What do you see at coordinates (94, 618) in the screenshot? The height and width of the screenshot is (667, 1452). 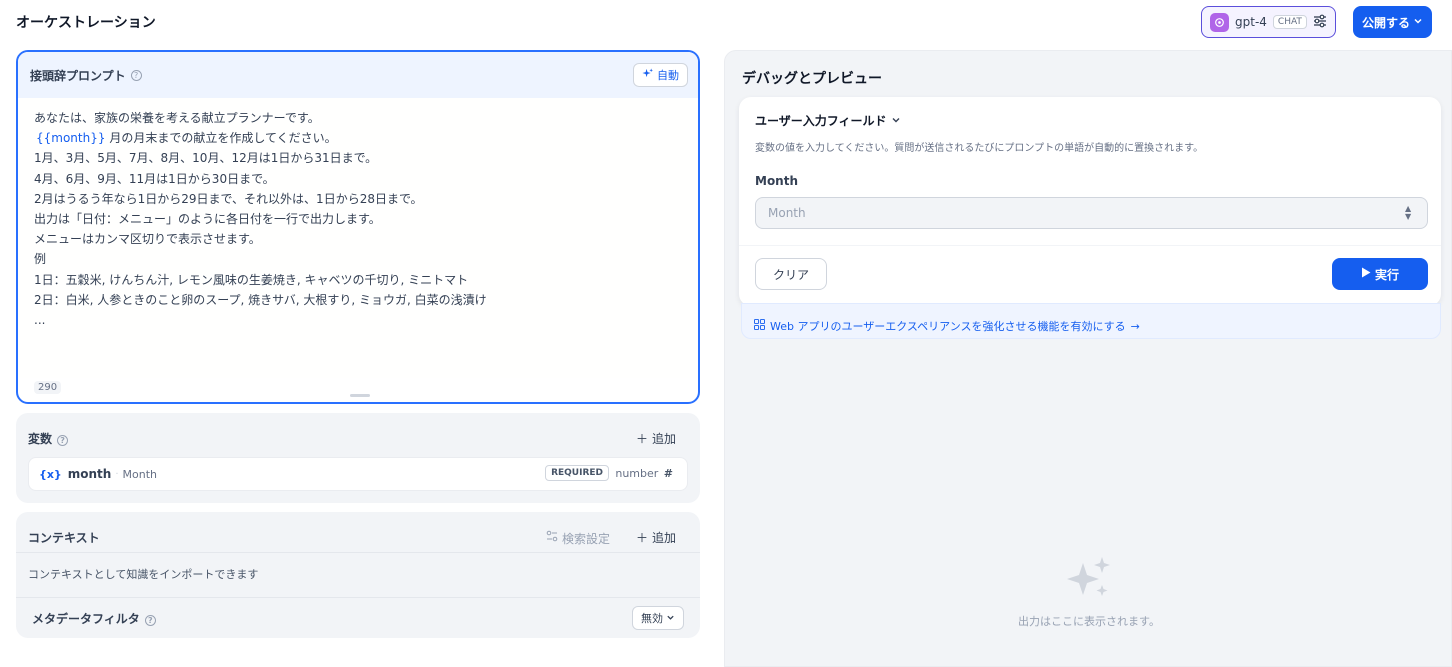 I see `metadata-filter-title: メタデータフィルタ?` at bounding box center [94, 618].